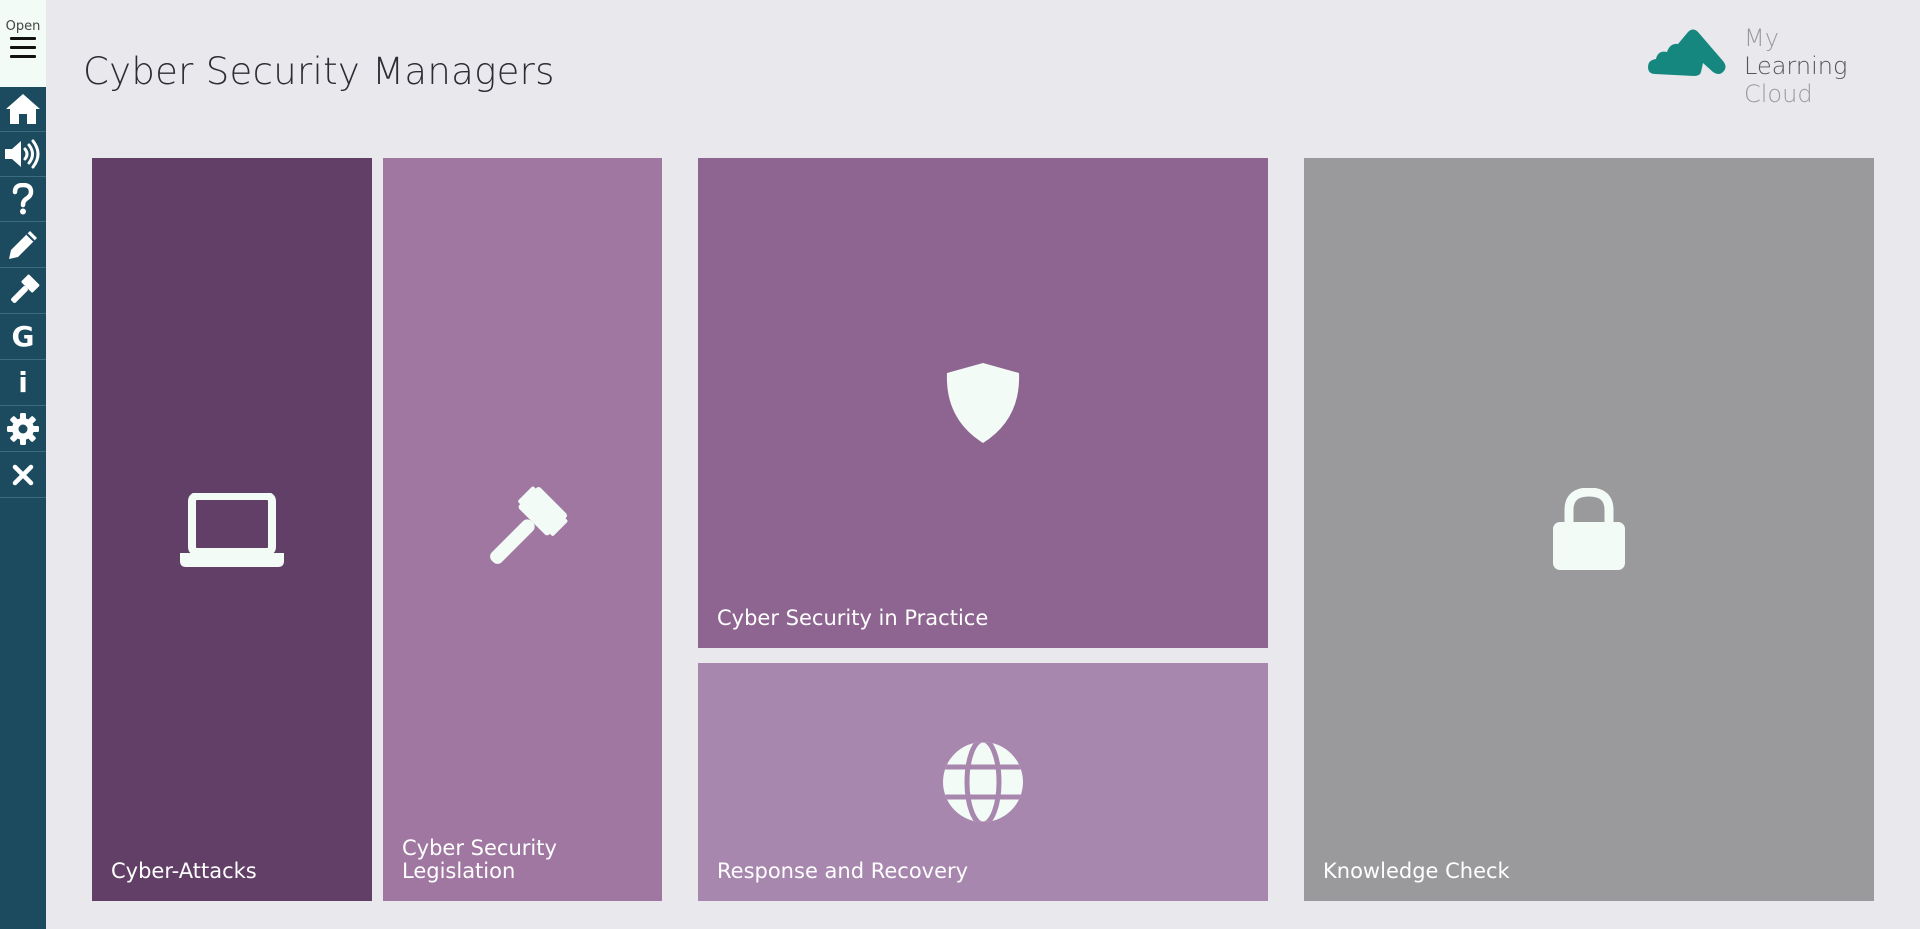  What do you see at coordinates (1687, 52) in the screenshot?
I see `cloud-logo-icon` at bounding box center [1687, 52].